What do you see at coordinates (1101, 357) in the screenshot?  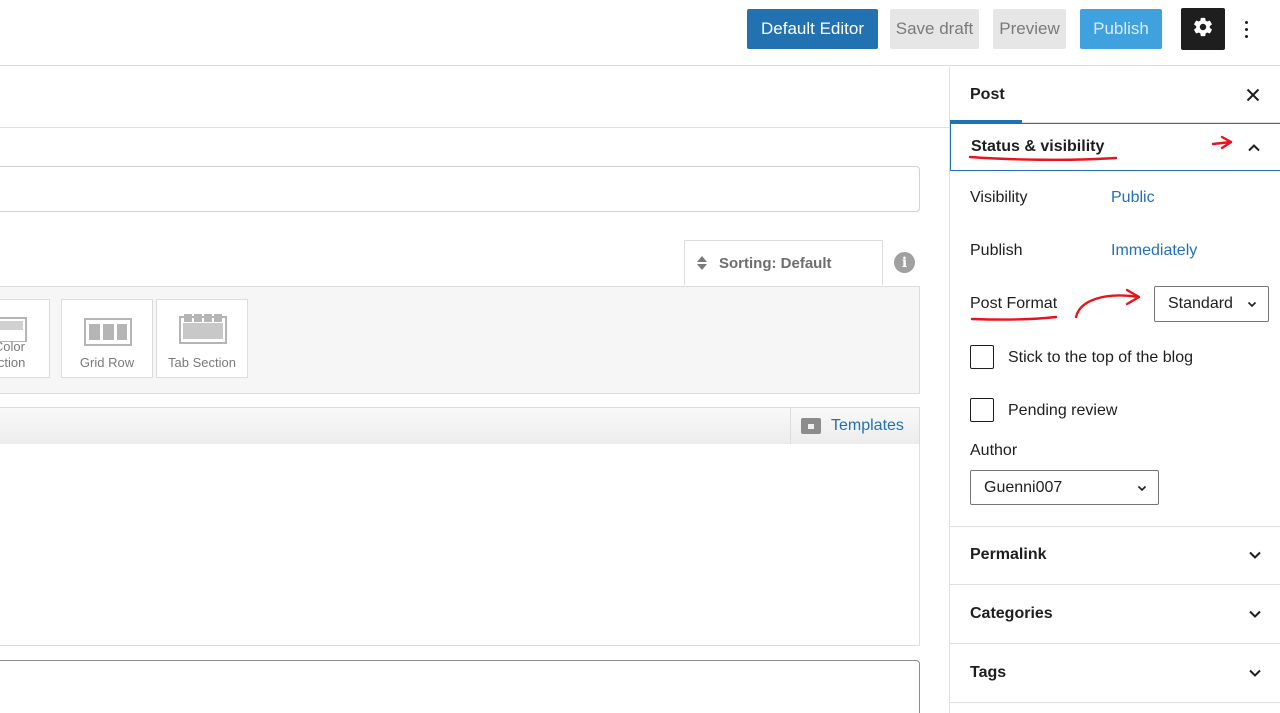 I see `stick-top-label: Stick to the top of the blog` at bounding box center [1101, 357].